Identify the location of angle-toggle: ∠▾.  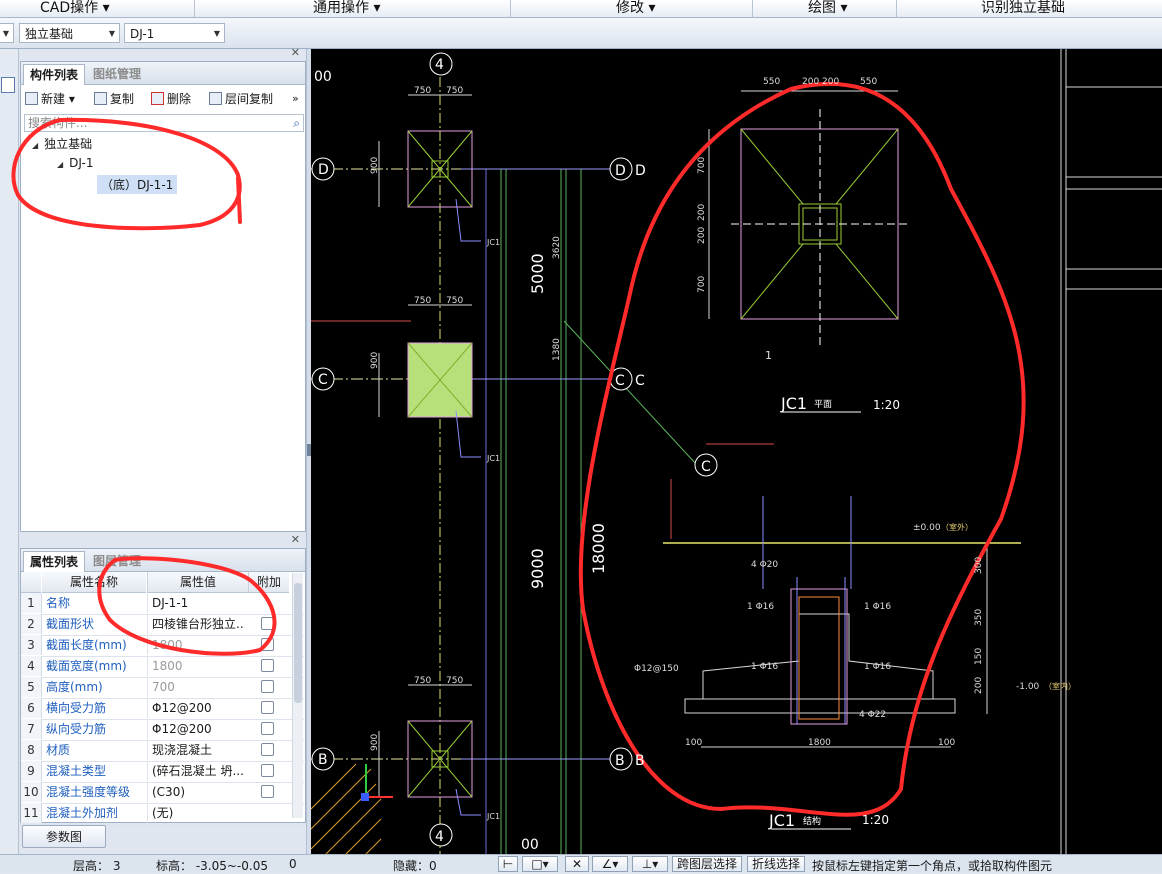
(610, 864).